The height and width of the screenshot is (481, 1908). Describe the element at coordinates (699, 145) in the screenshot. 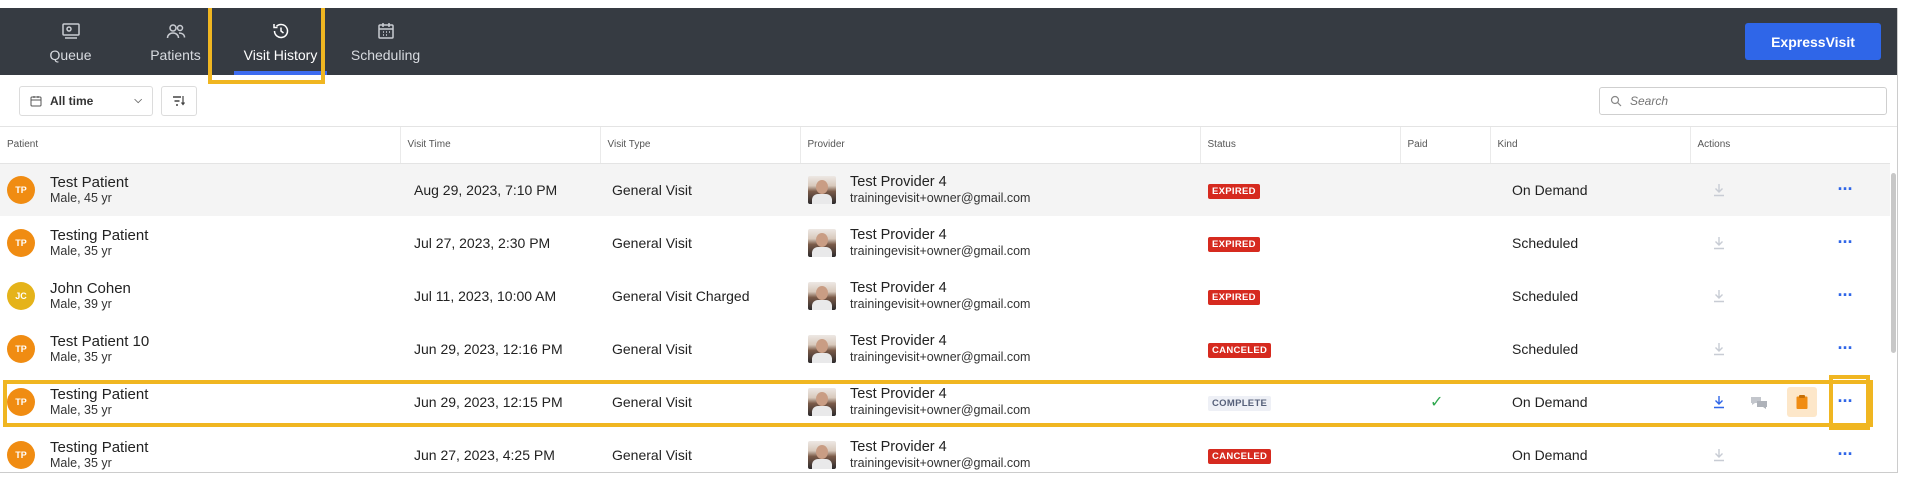

I see `header-visit-type: Visit Type` at that location.